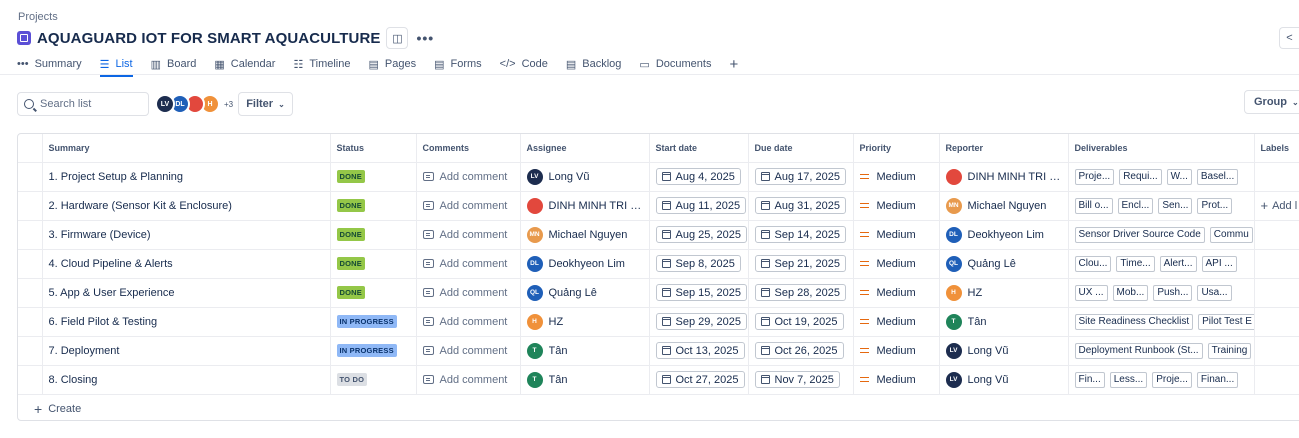 This screenshot has height=438, width=1299. Describe the element at coordinates (186, 322) in the screenshot. I see `summary-cell: 6. Field Pilot & Testing` at that location.